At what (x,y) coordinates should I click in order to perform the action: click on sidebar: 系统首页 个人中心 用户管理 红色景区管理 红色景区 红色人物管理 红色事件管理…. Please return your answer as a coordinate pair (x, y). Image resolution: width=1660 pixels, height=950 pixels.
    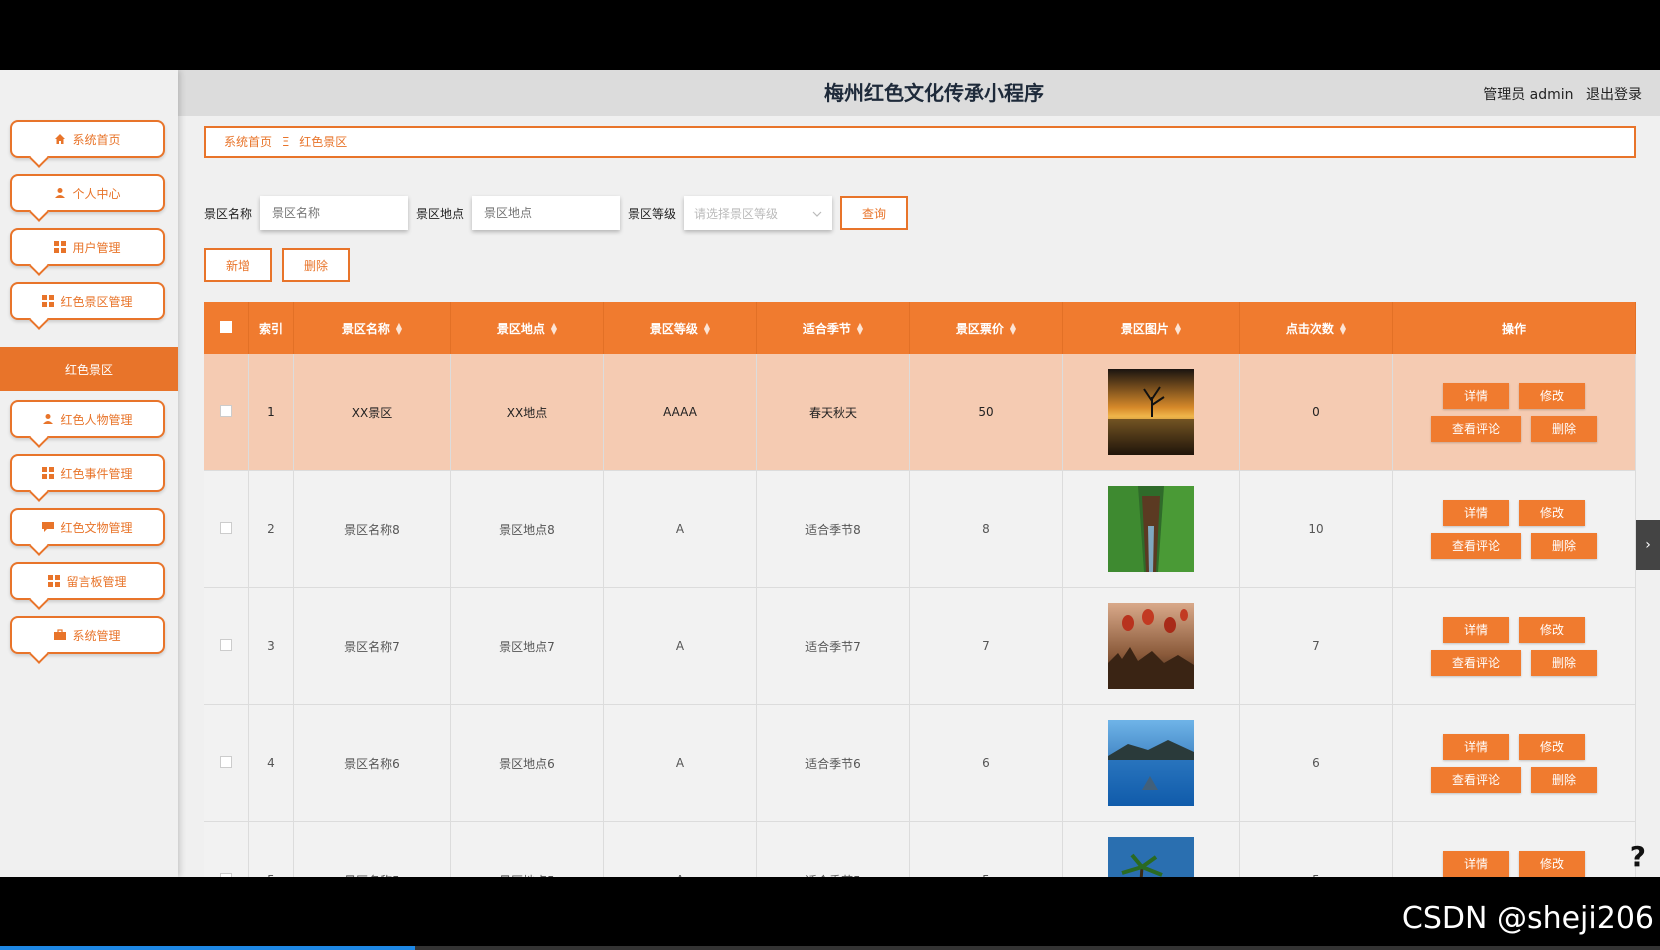
    Looking at the image, I should click on (89, 473).